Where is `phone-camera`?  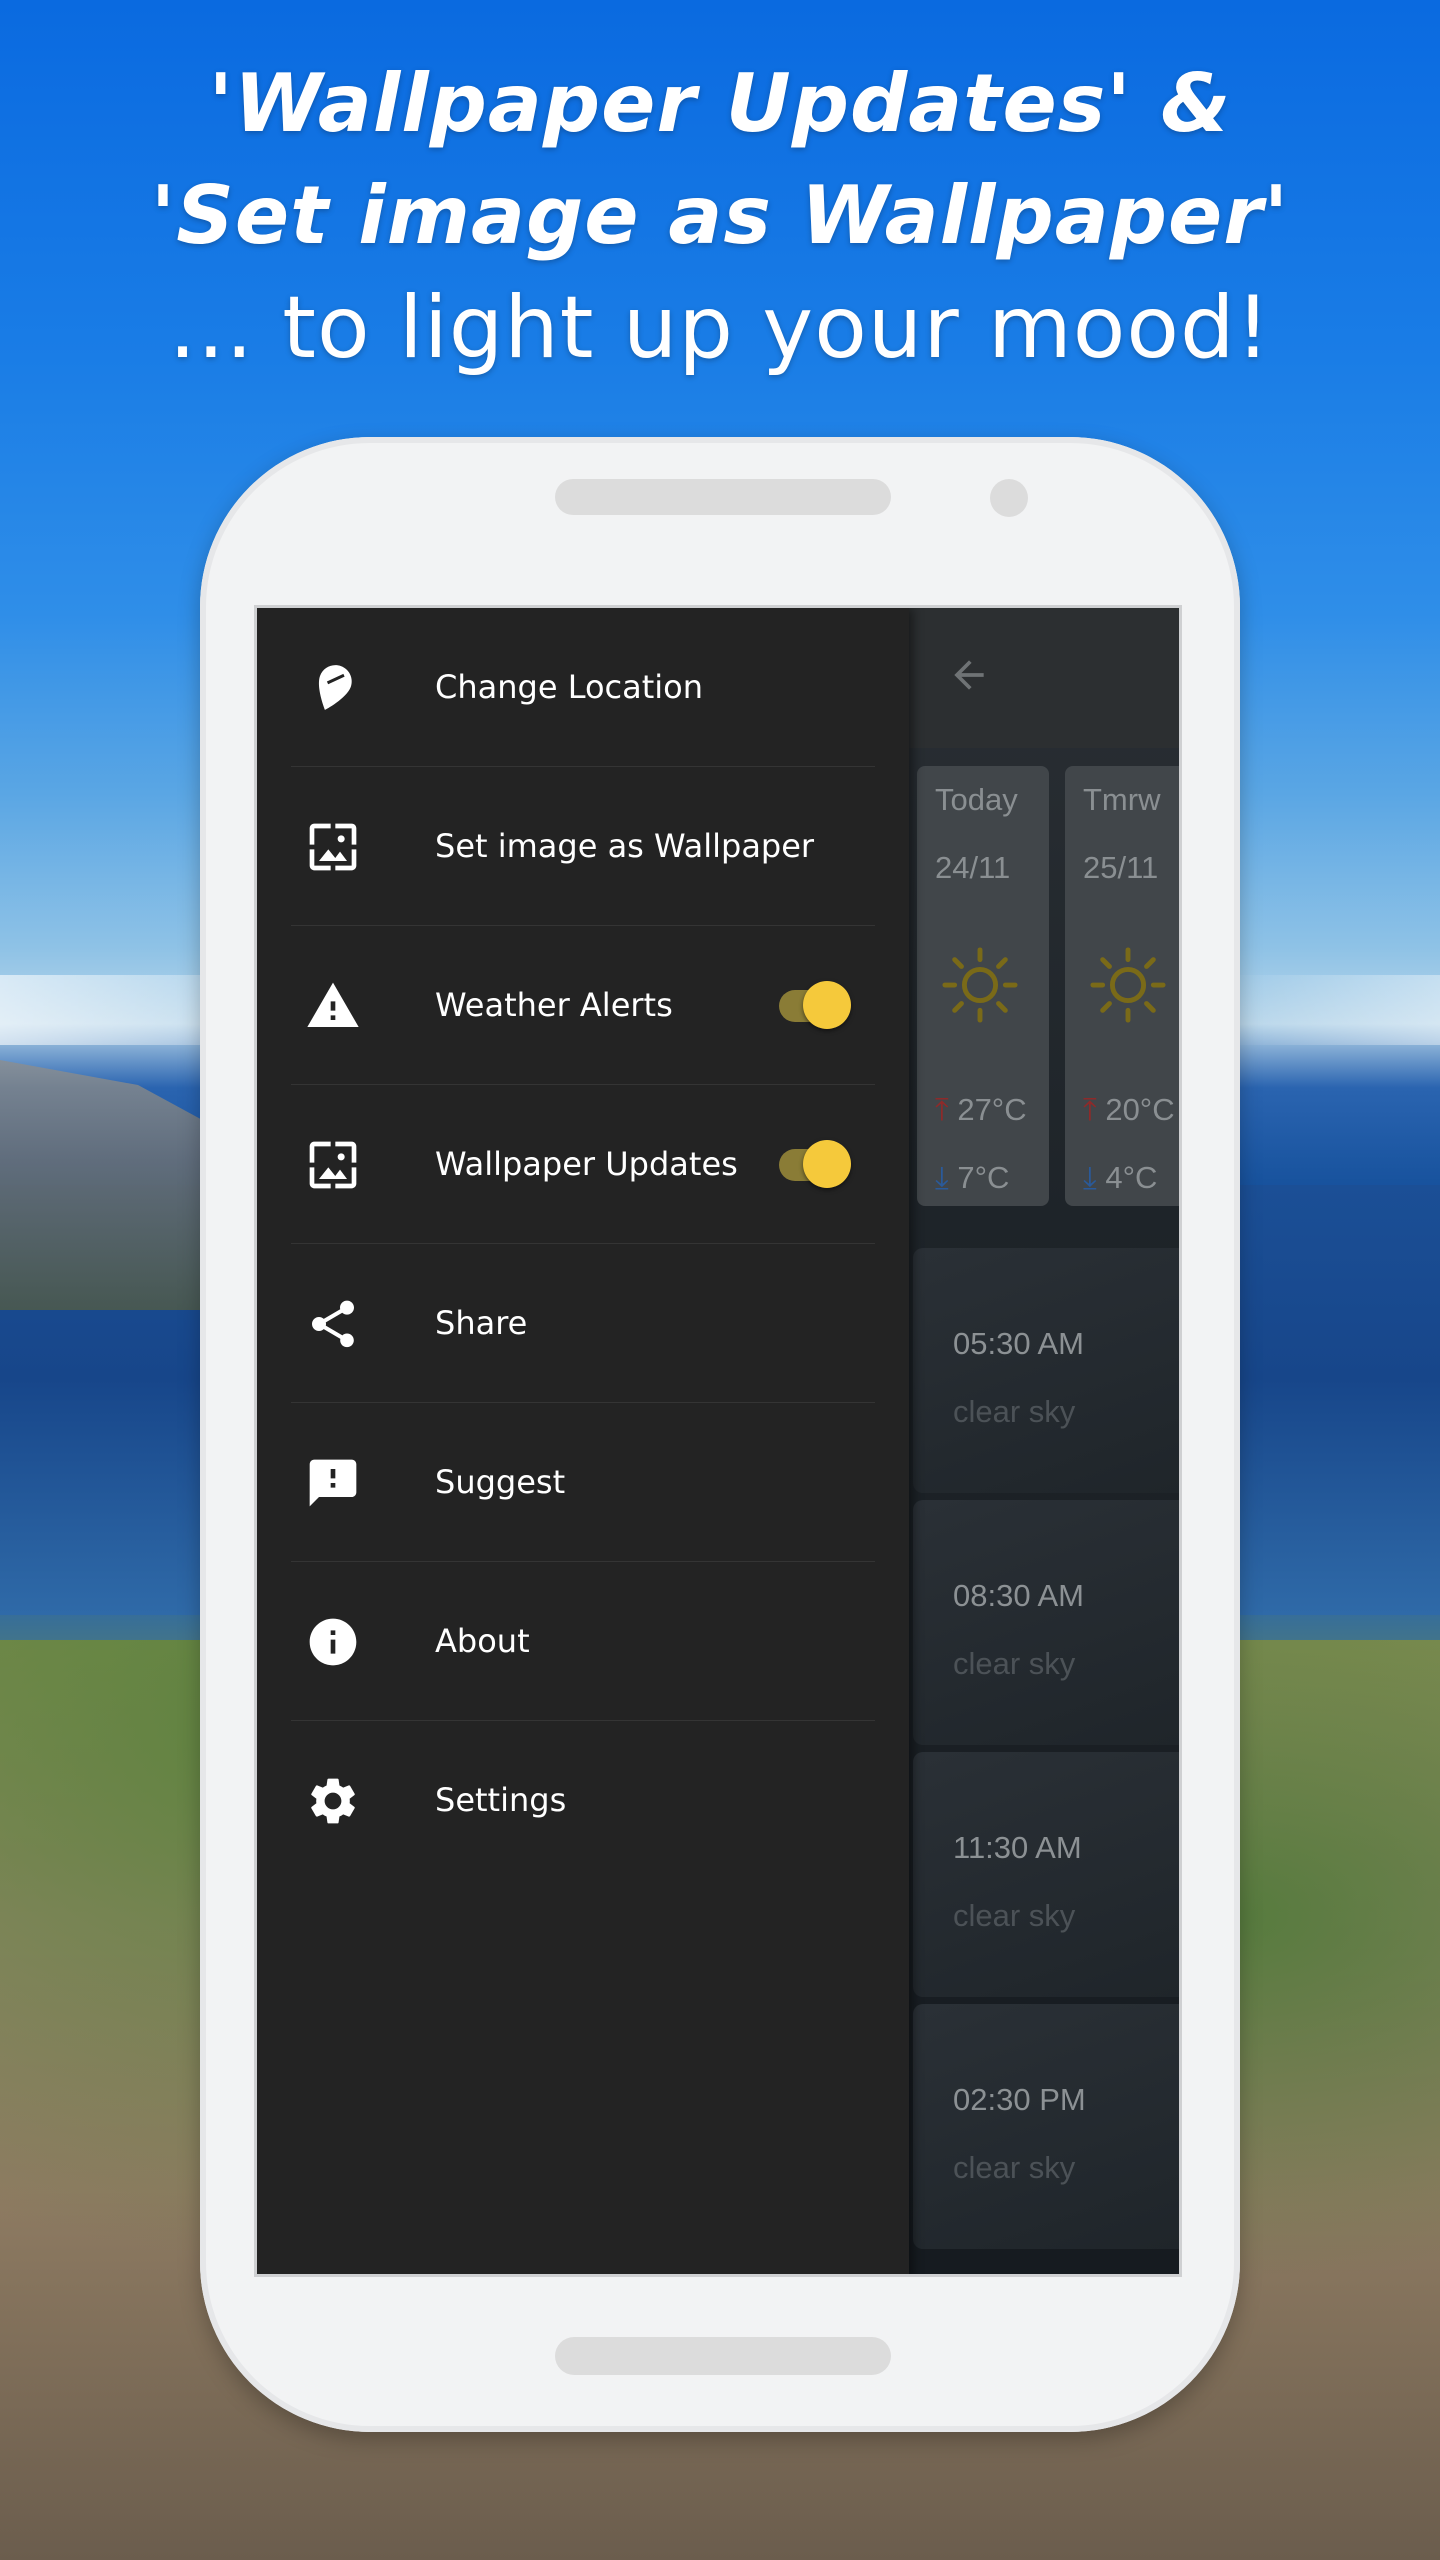
phone-camera is located at coordinates (1009, 498).